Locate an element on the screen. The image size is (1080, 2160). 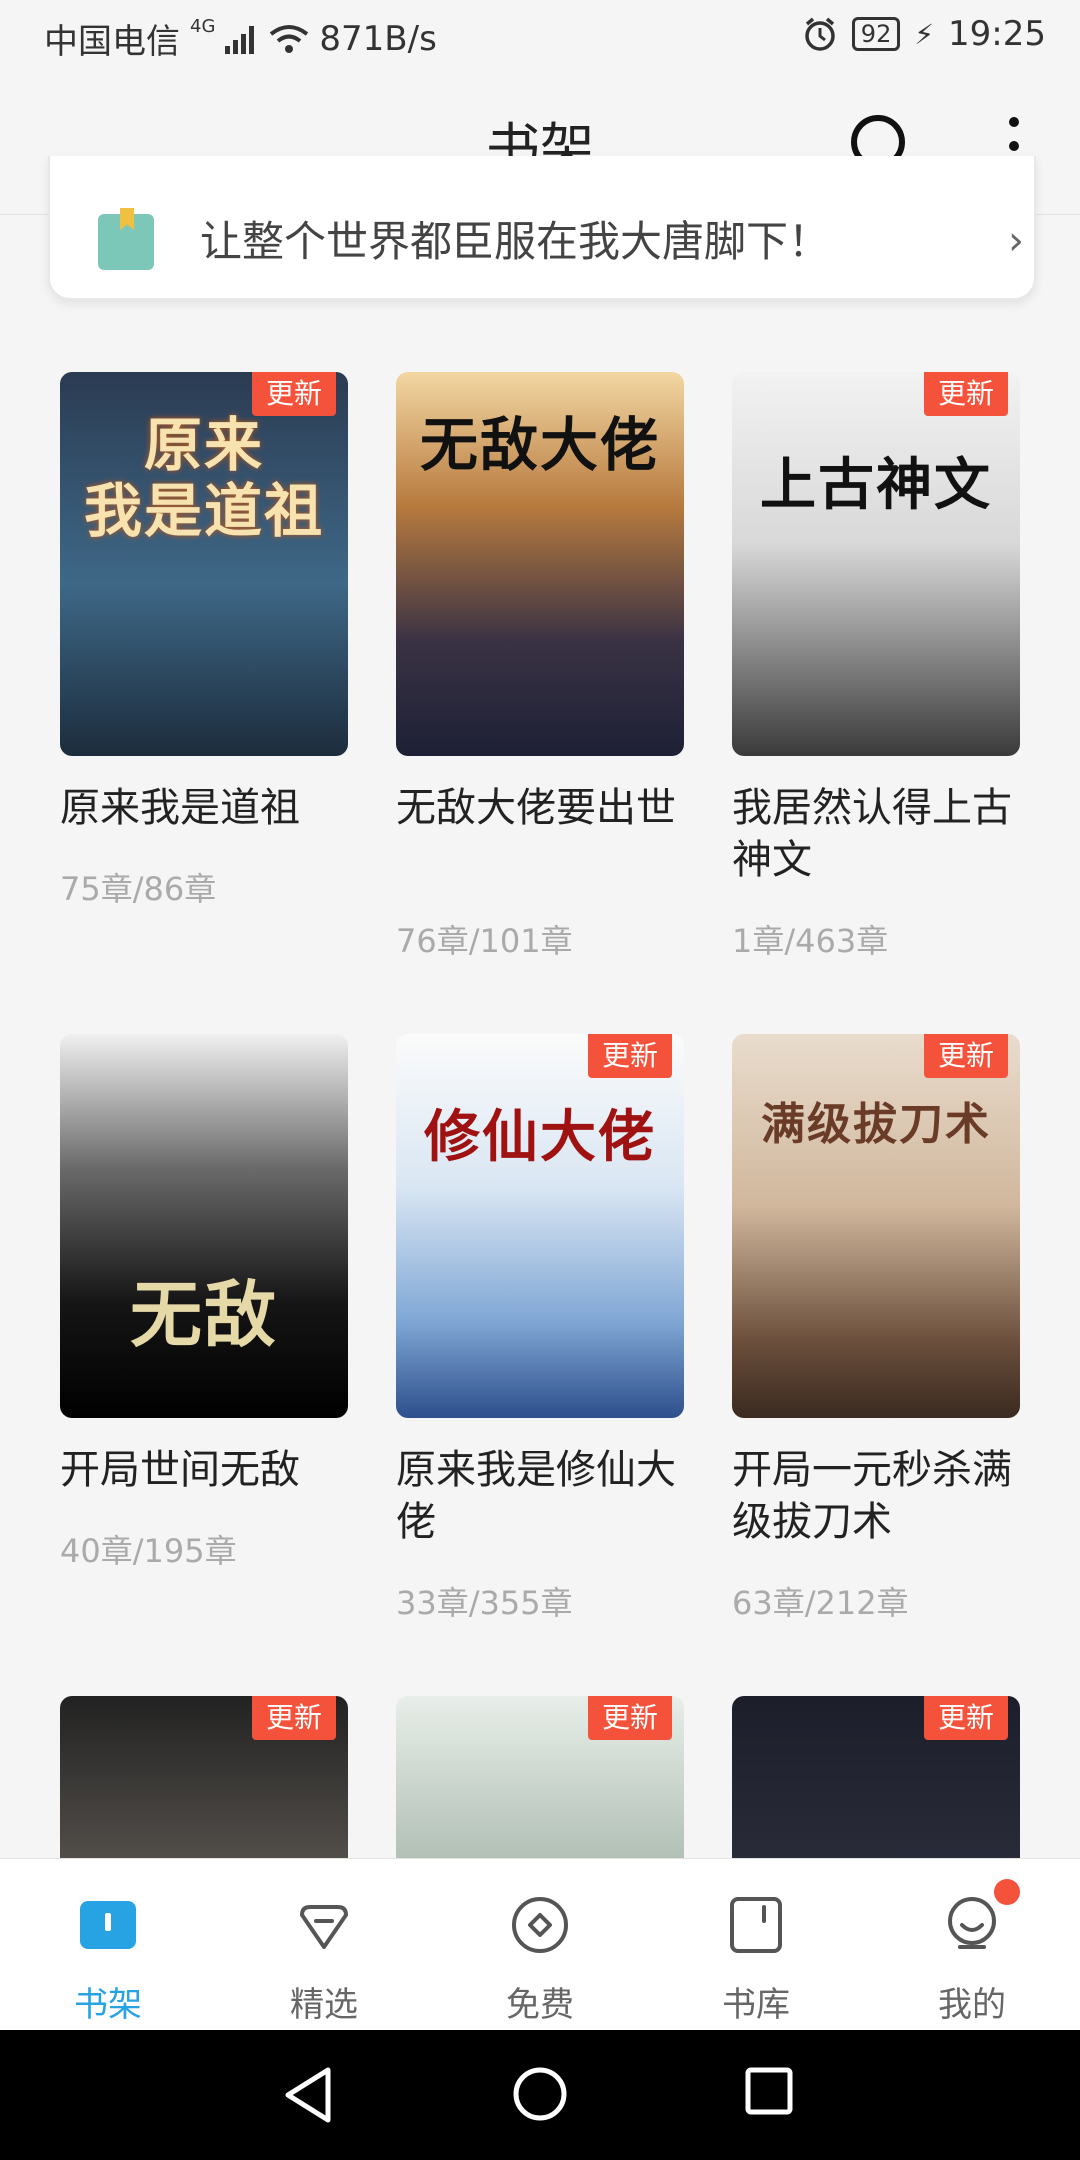
book-title: 无敌大佬要出世 is located at coordinates (536, 808).